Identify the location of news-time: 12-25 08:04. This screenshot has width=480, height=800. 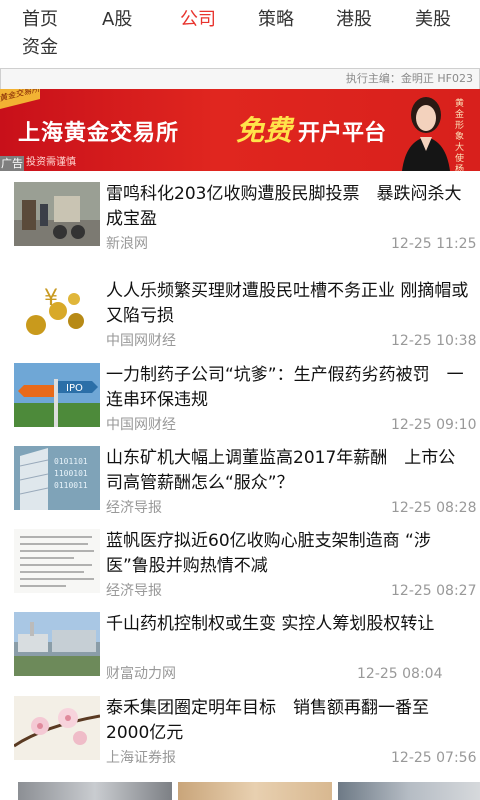
(400, 674).